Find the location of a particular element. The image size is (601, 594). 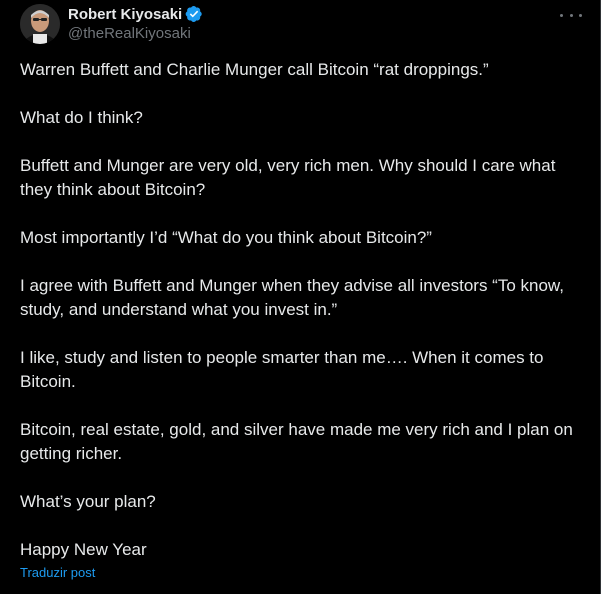

tweet-paragraph: Happy New Year is located at coordinates (83, 549).